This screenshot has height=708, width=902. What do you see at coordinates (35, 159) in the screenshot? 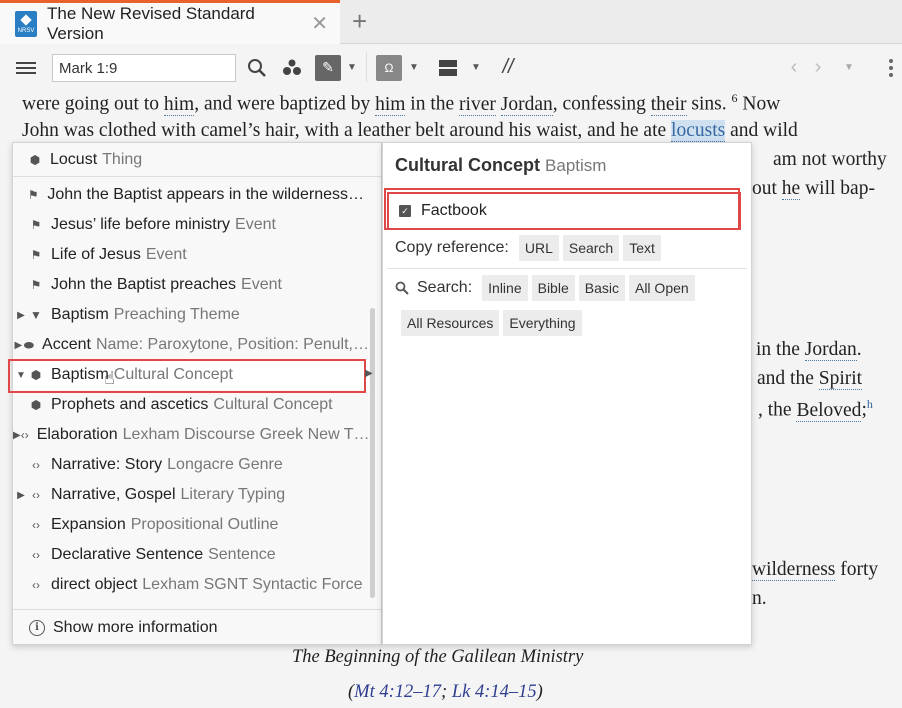
I see `cube-icon: ⬢` at bounding box center [35, 159].